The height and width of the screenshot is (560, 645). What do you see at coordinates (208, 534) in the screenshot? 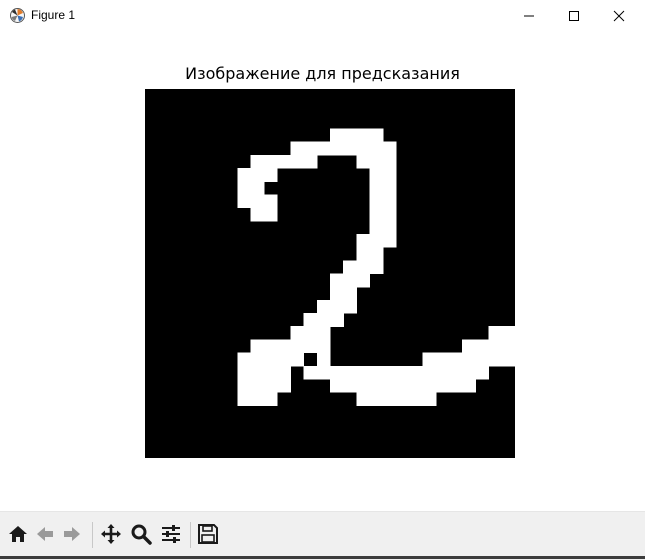
I see `save-button` at bounding box center [208, 534].